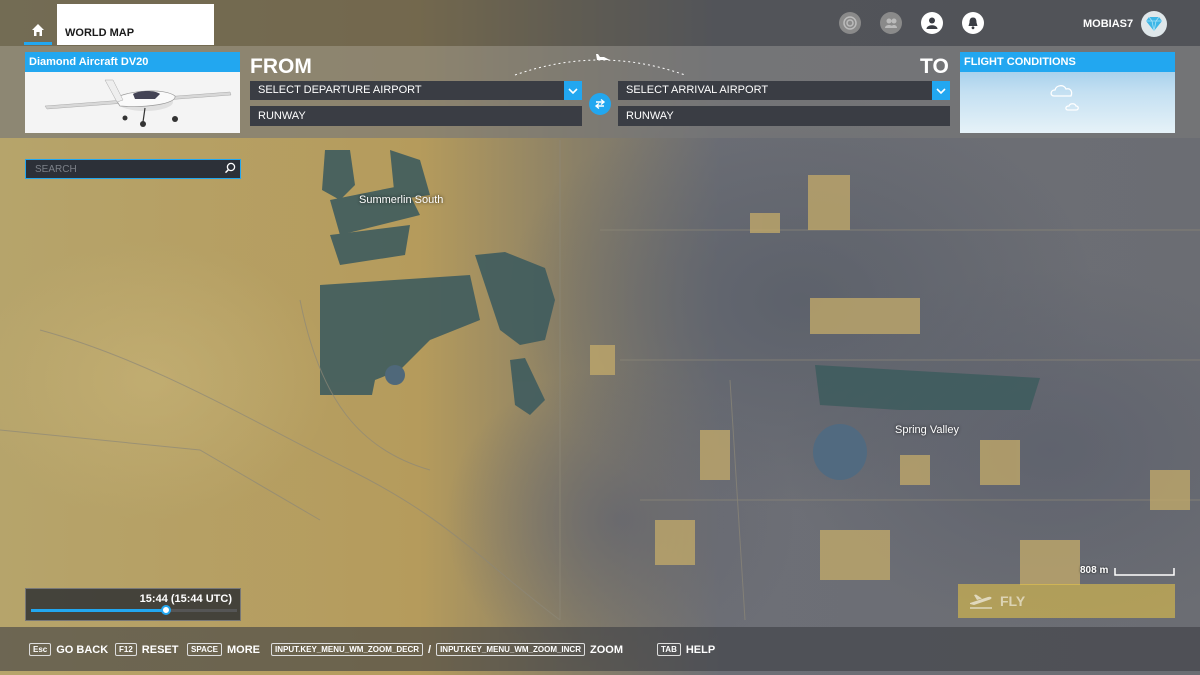  What do you see at coordinates (98, 610) in the screenshot?
I see `time-slider-fill` at bounding box center [98, 610].